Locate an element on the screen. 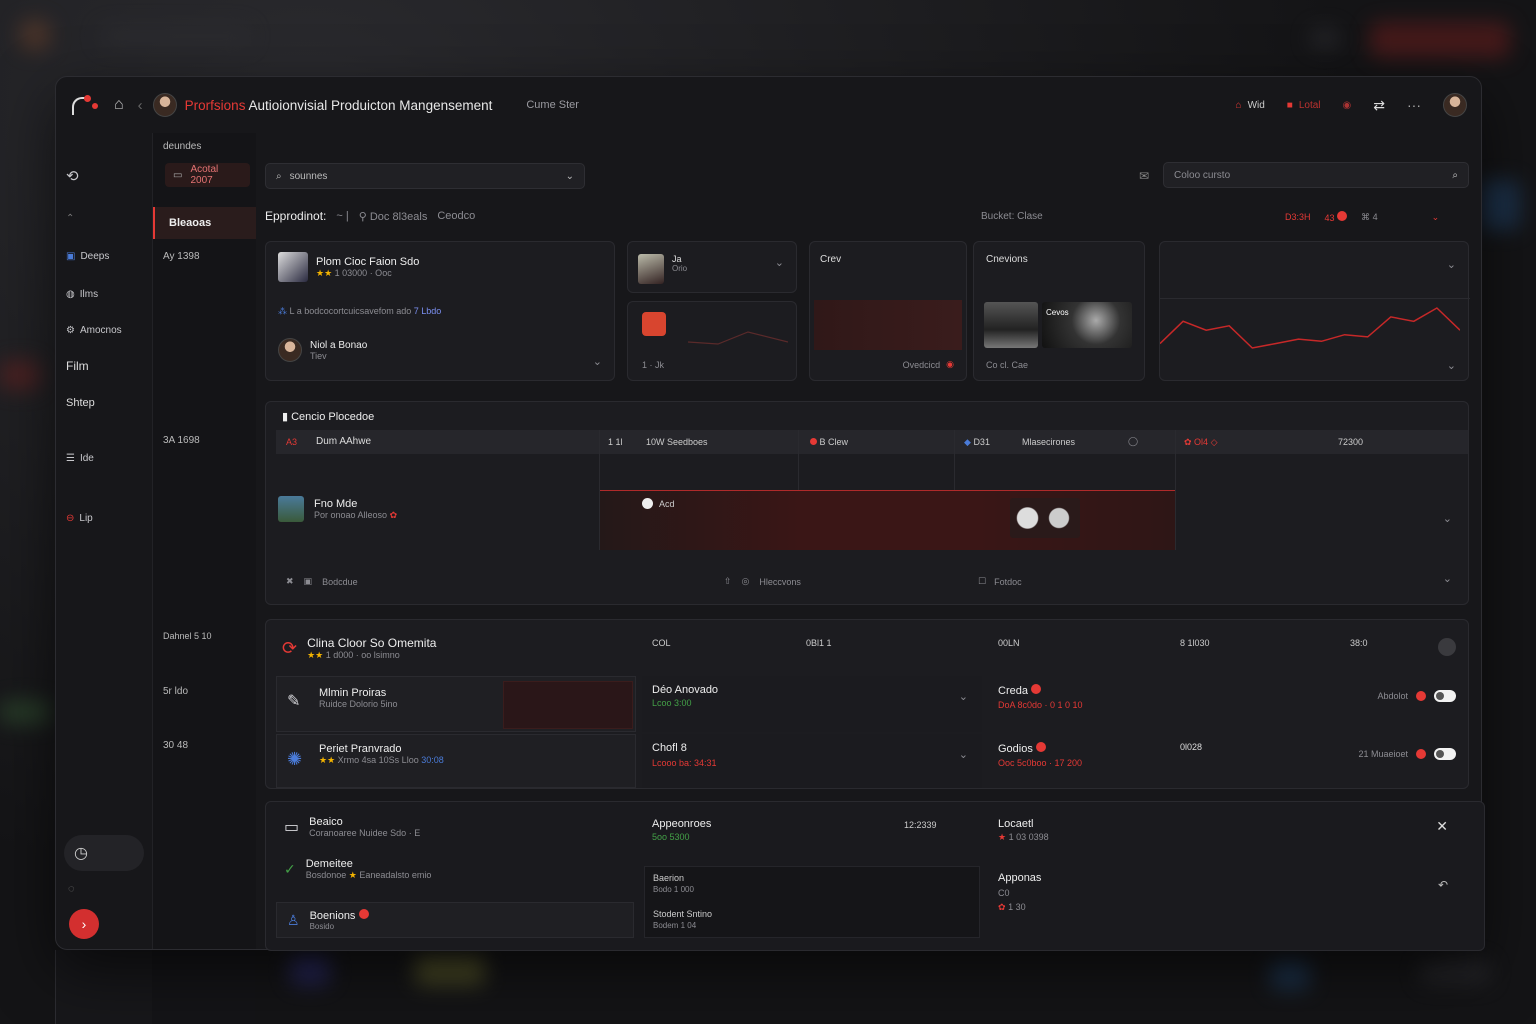 The image size is (1536, 1024). profile-user-name: Niol a Bonao is located at coordinates (338, 345).